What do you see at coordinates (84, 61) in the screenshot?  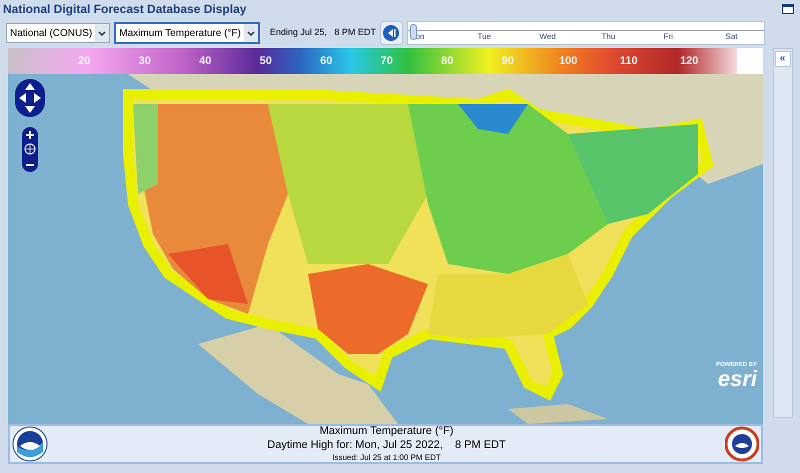 I see `legend-label: 20` at bounding box center [84, 61].